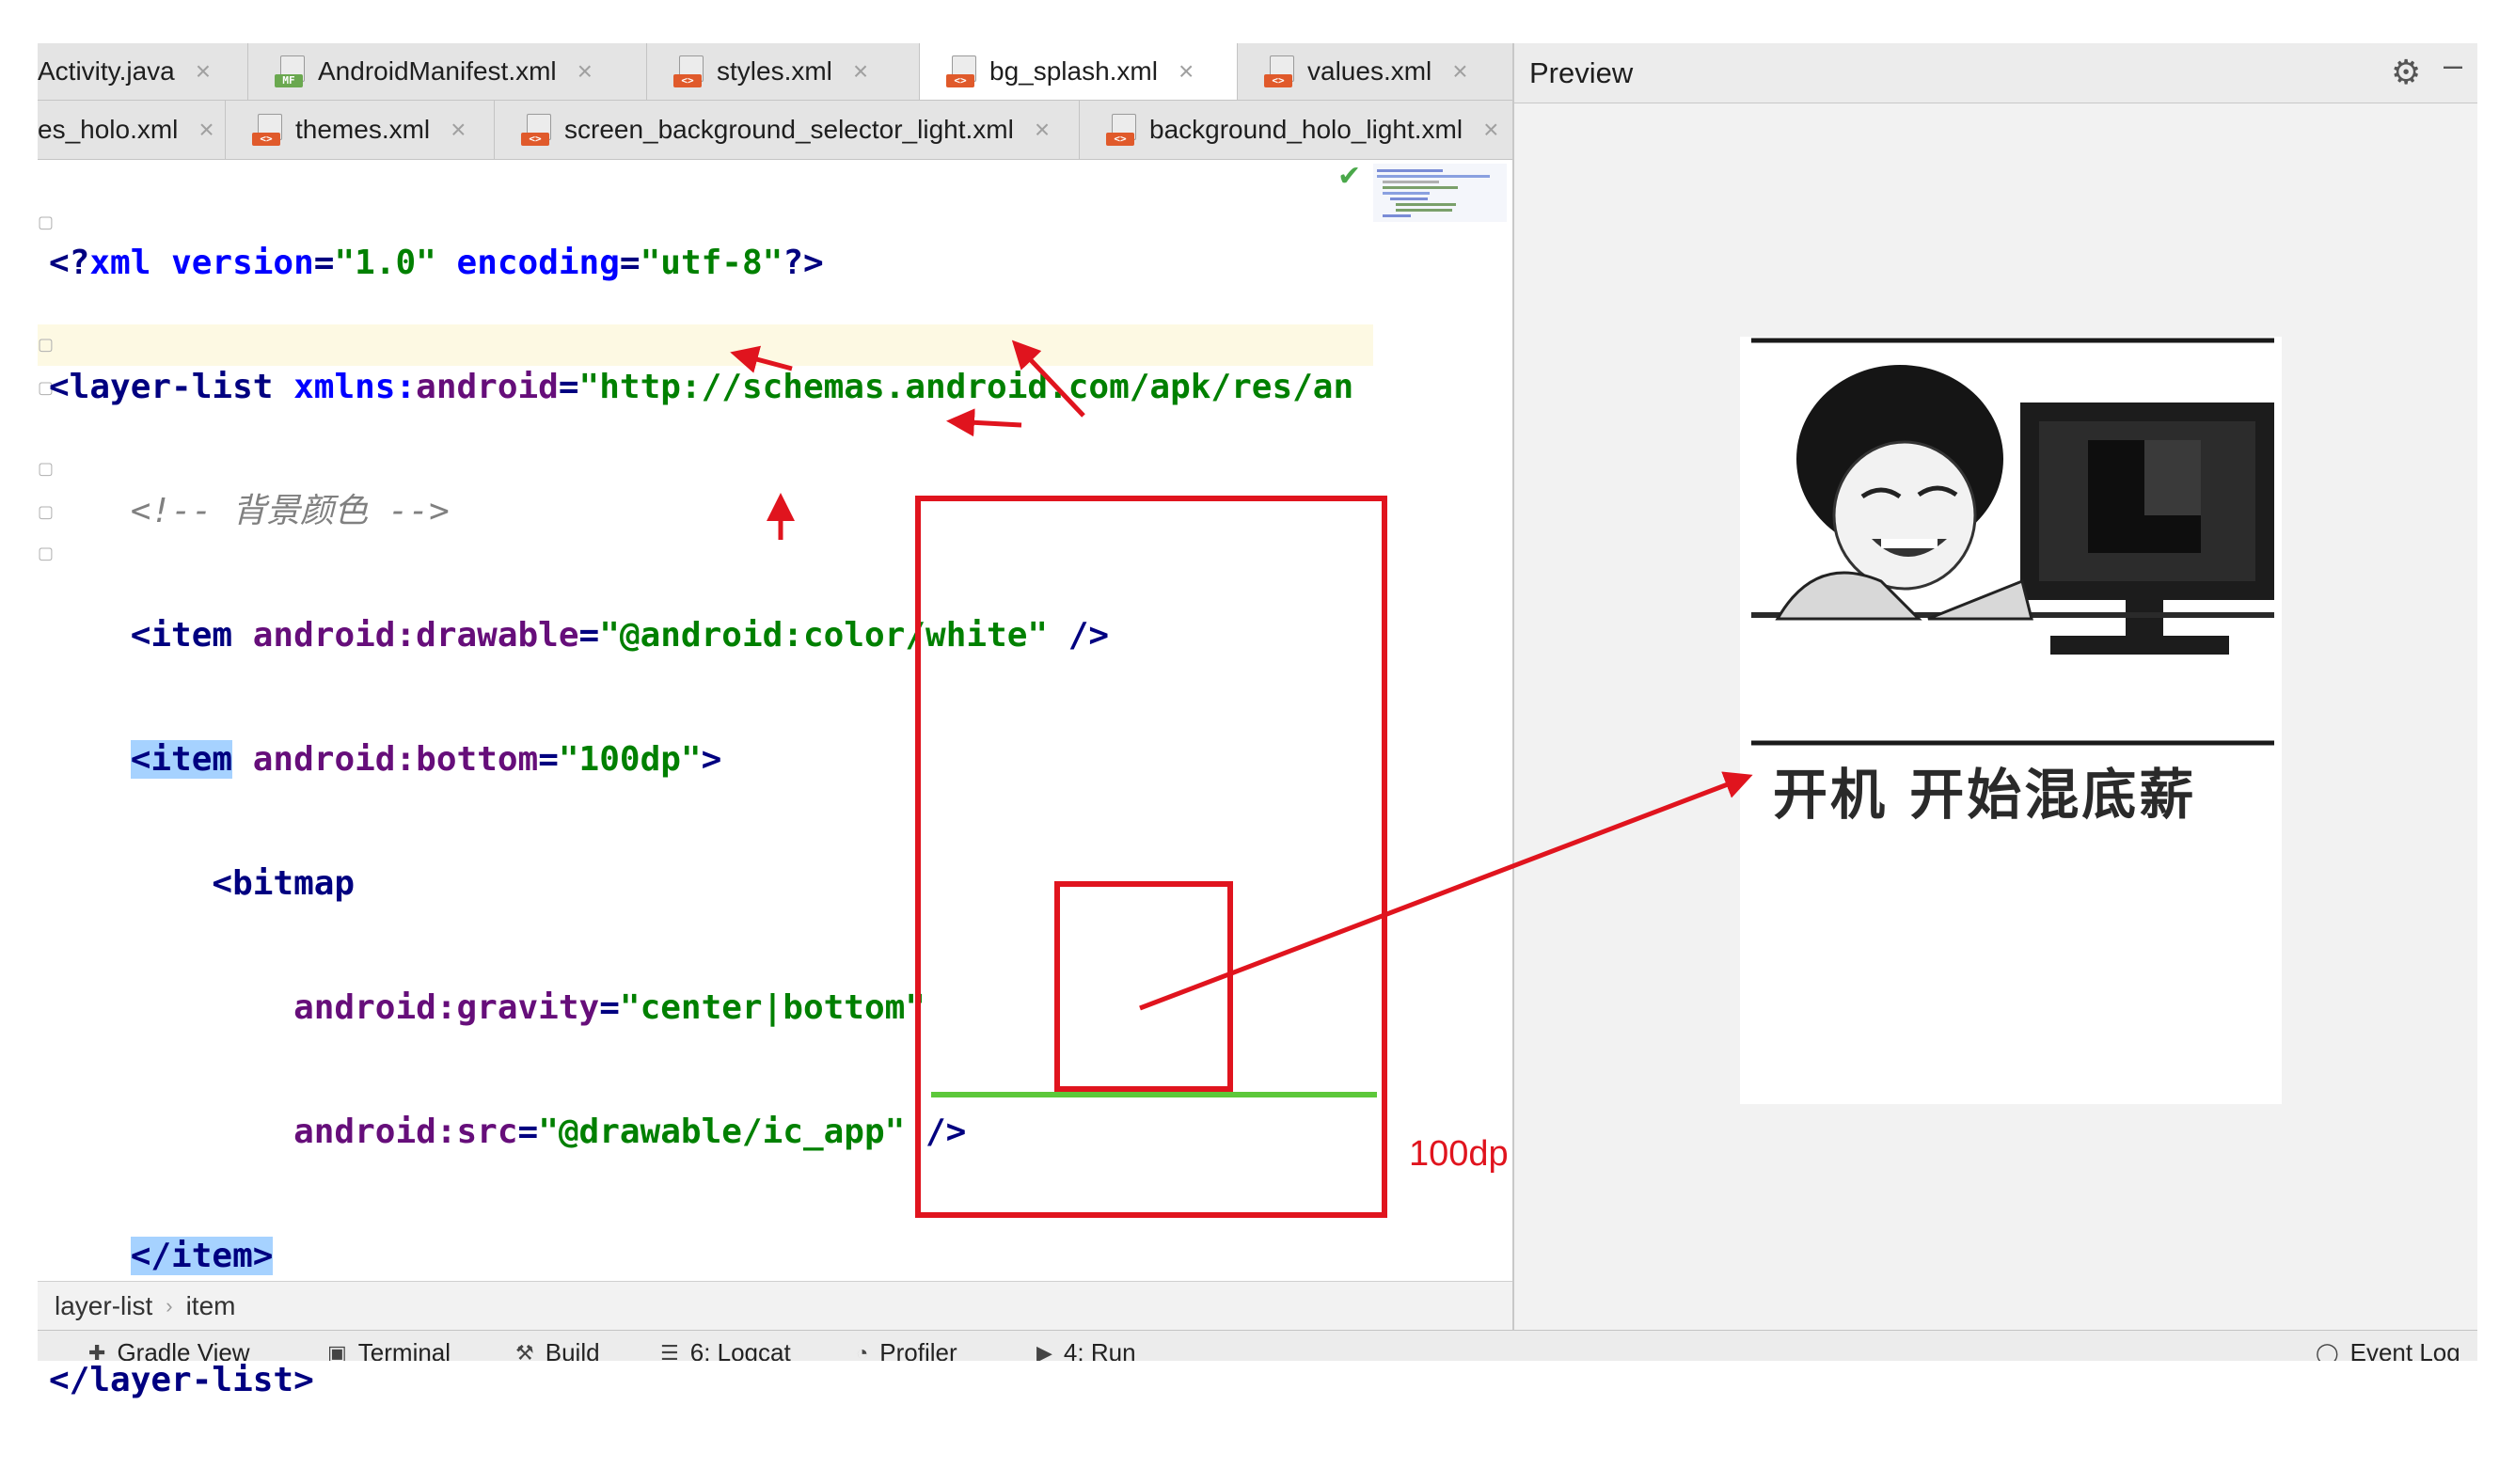 The height and width of the screenshot is (1484, 2515). Describe the element at coordinates (2388, 1349) in the screenshot. I see `toolbar-event-log: ◯ Event Log` at that location.